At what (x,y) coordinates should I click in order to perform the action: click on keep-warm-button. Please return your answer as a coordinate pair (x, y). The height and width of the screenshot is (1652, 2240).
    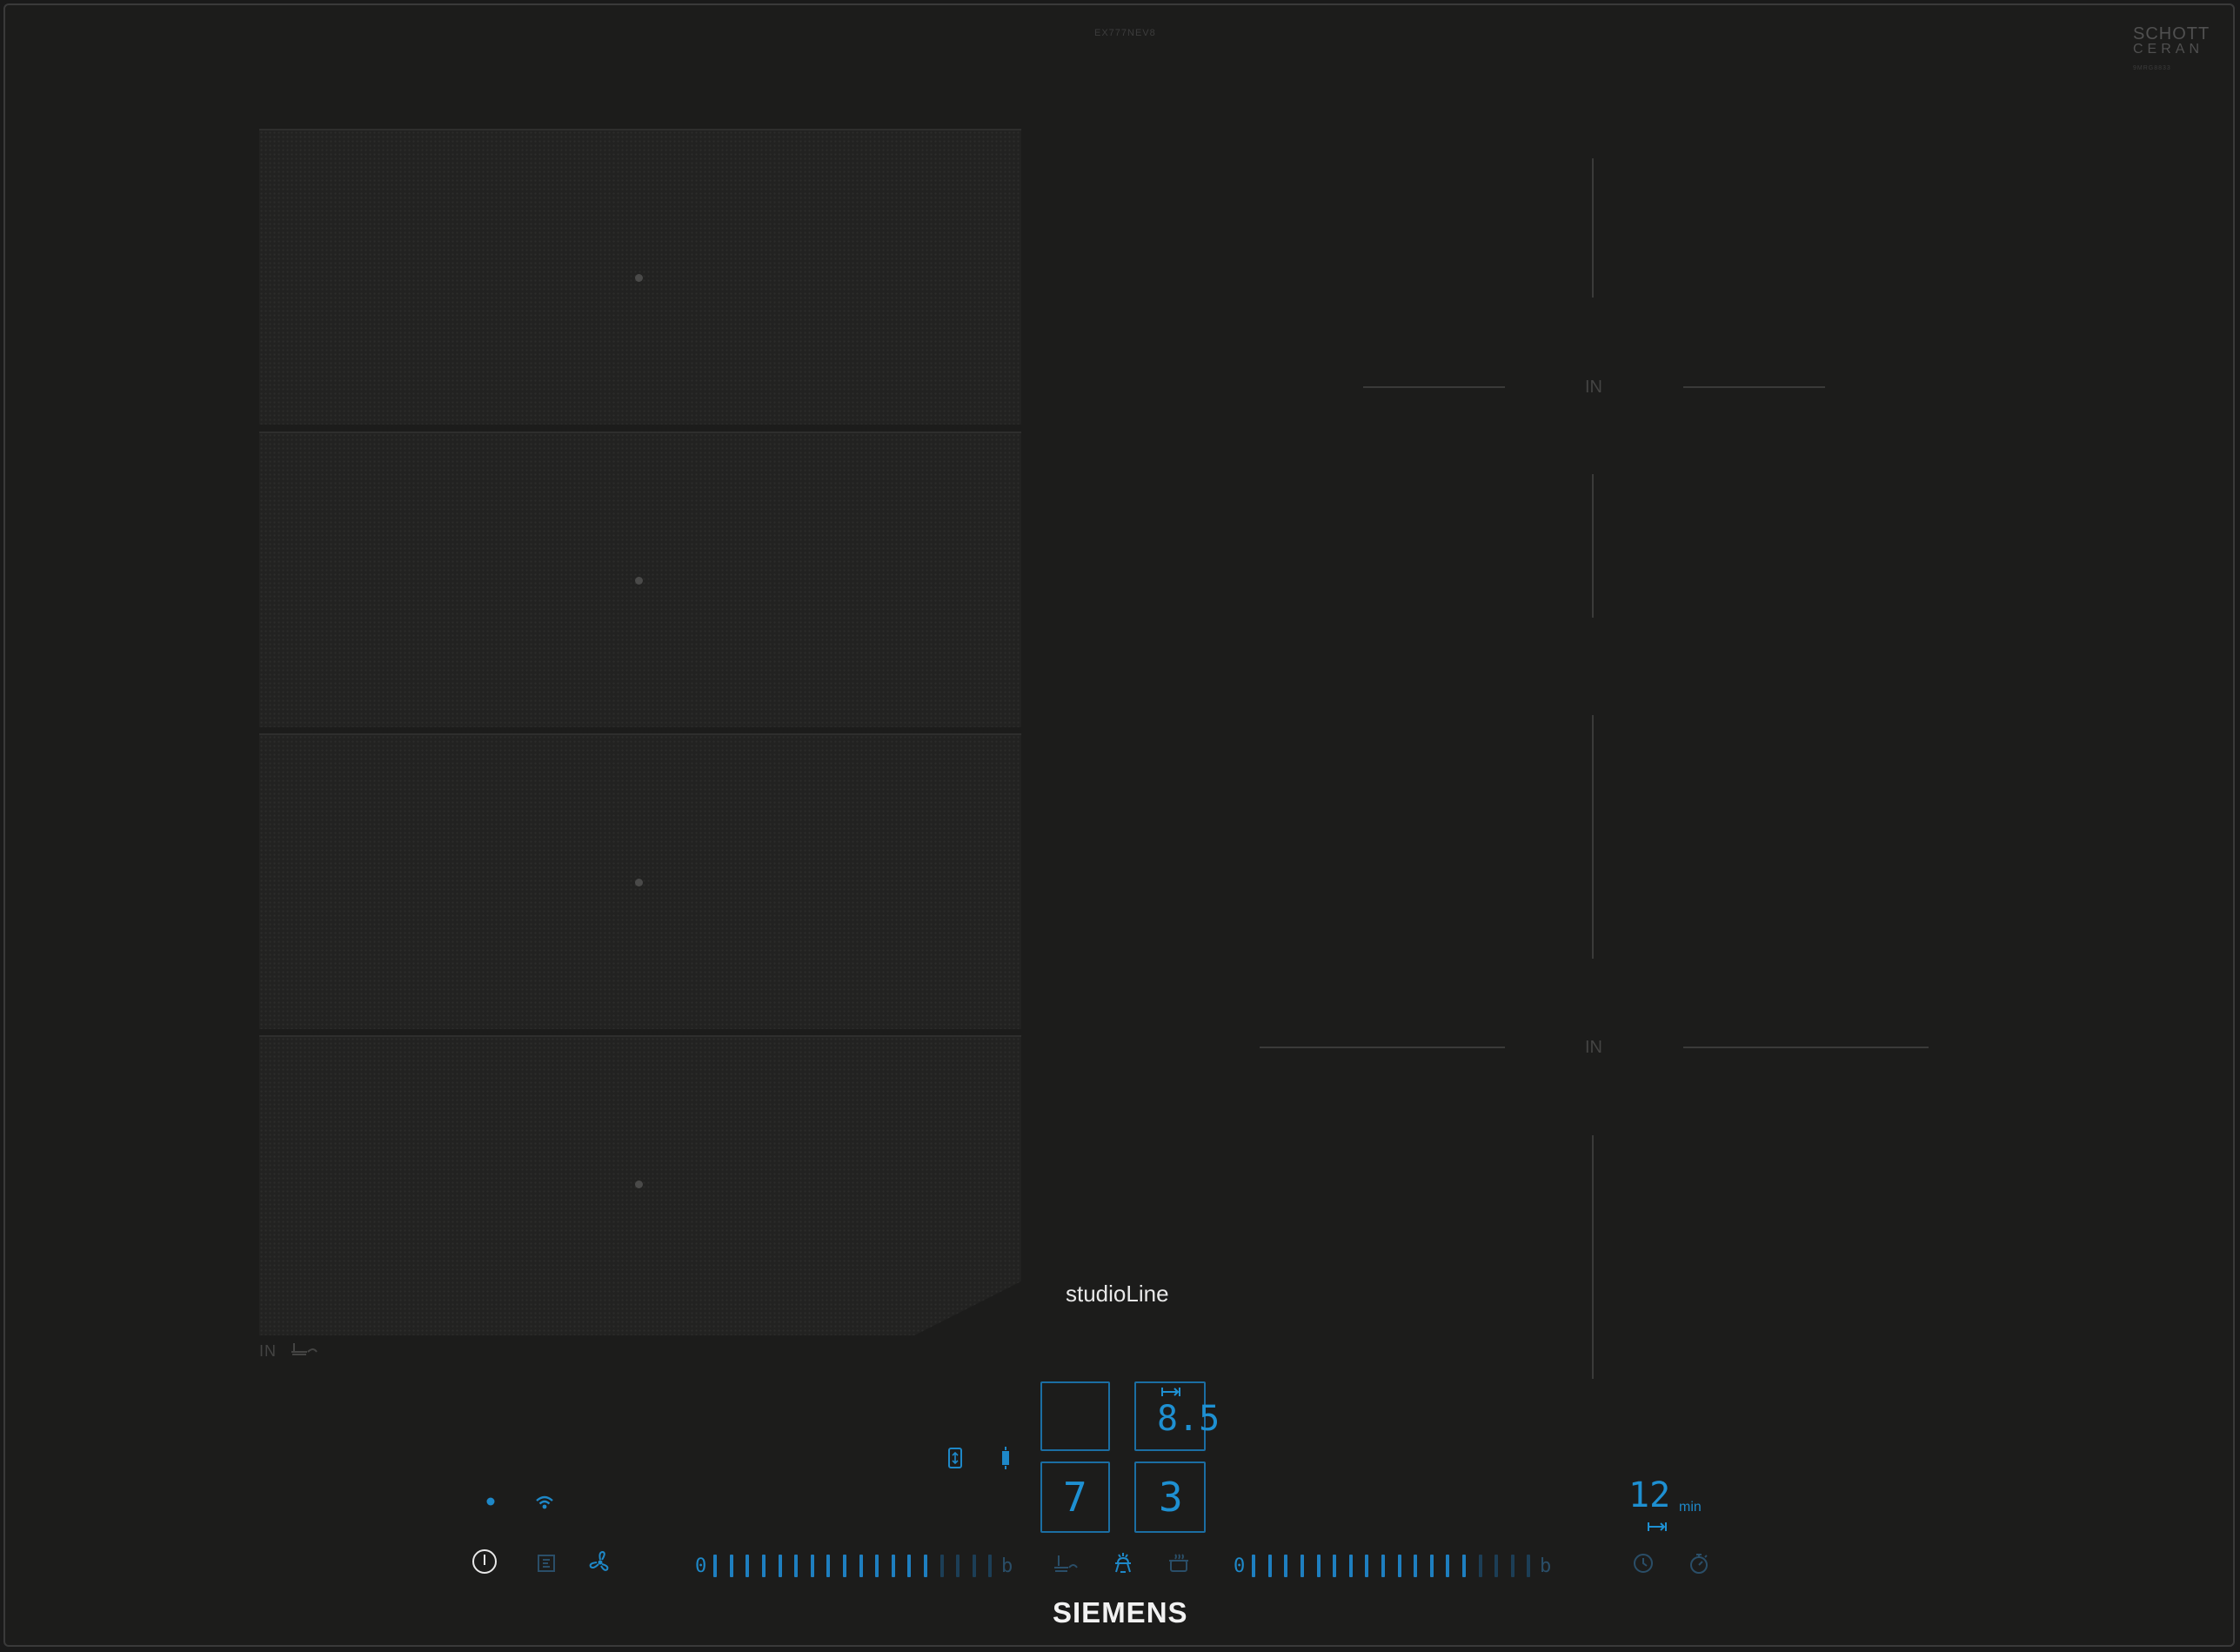
    Looking at the image, I should click on (1179, 1563).